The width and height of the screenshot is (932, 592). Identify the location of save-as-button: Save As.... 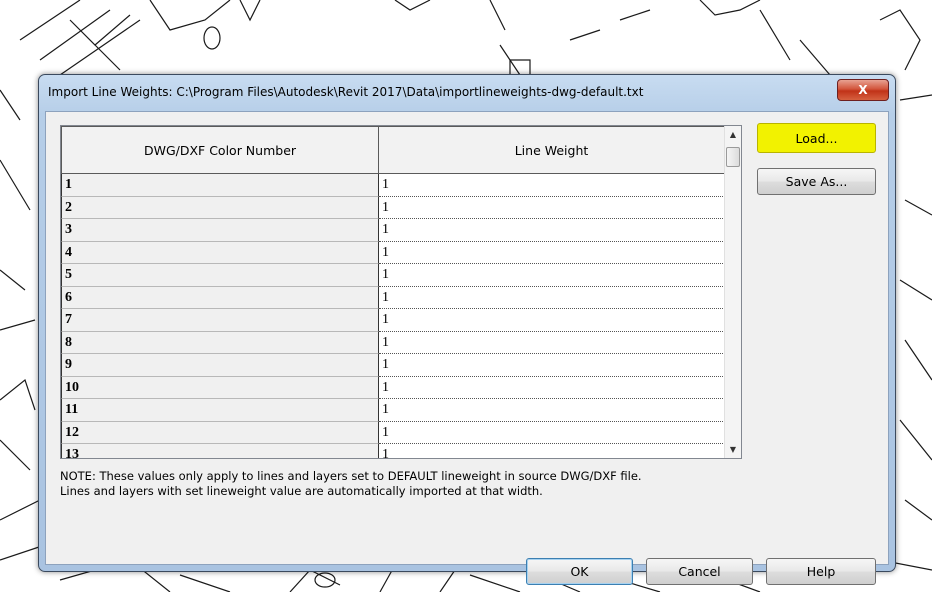
(816, 181).